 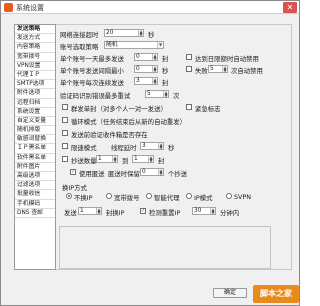 I want to click on radio-broadband, so click(x=109, y=196).